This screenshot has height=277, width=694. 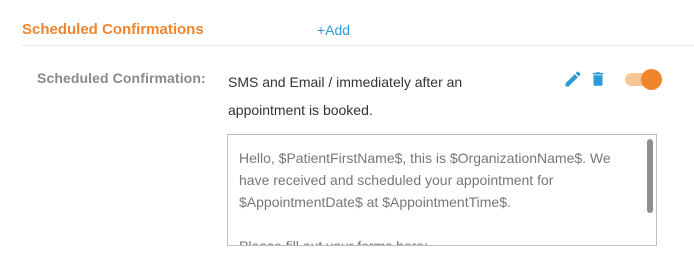 What do you see at coordinates (650, 176) in the screenshot?
I see `textarea-scrollbar` at bounding box center [650, 176].